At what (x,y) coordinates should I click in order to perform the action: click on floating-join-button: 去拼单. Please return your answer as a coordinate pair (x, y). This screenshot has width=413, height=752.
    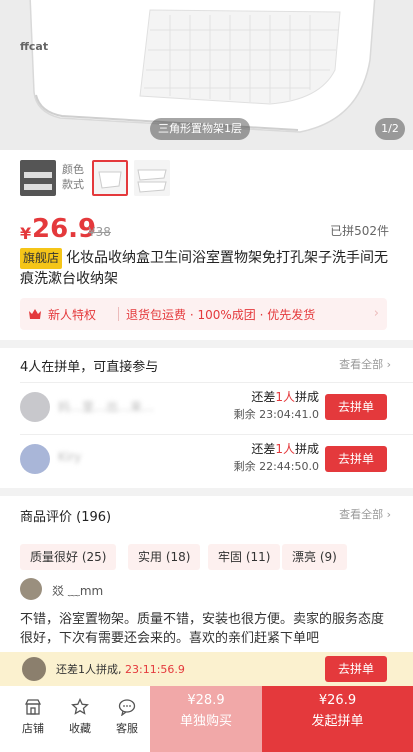
    Looking at the image, I should click on (356, 669).